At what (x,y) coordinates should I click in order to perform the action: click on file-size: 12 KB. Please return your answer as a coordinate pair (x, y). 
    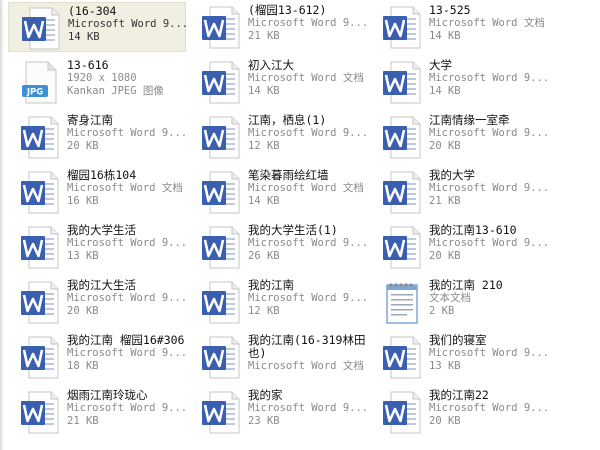
    Looking at the image, I should click on (264, 146).